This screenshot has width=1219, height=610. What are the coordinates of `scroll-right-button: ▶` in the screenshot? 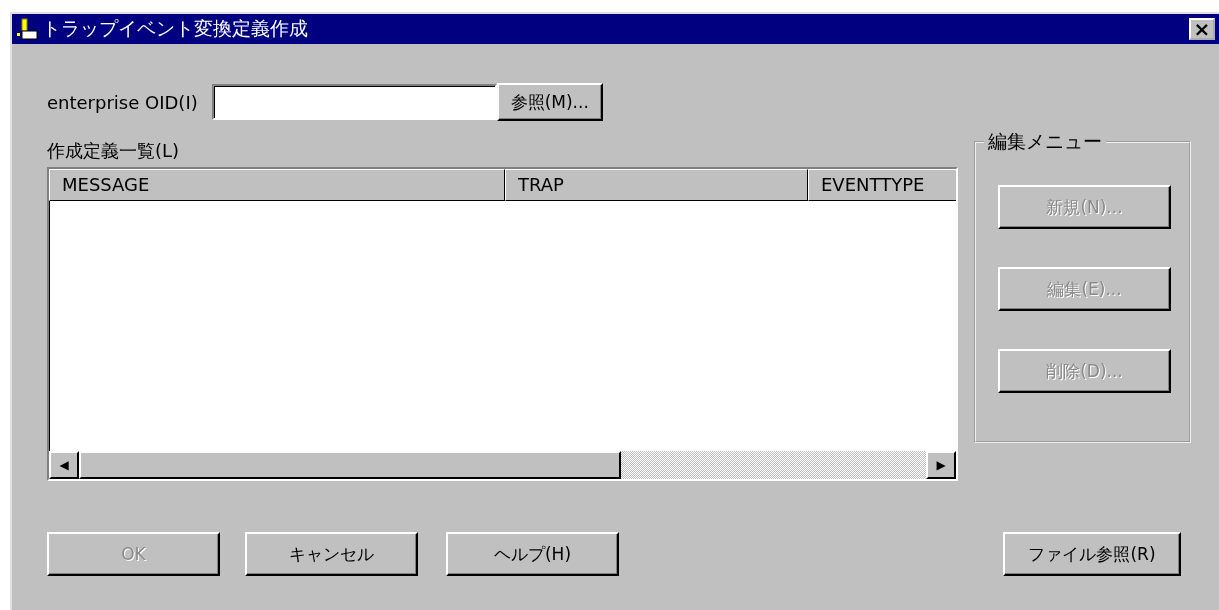 It's located at (941, 465).